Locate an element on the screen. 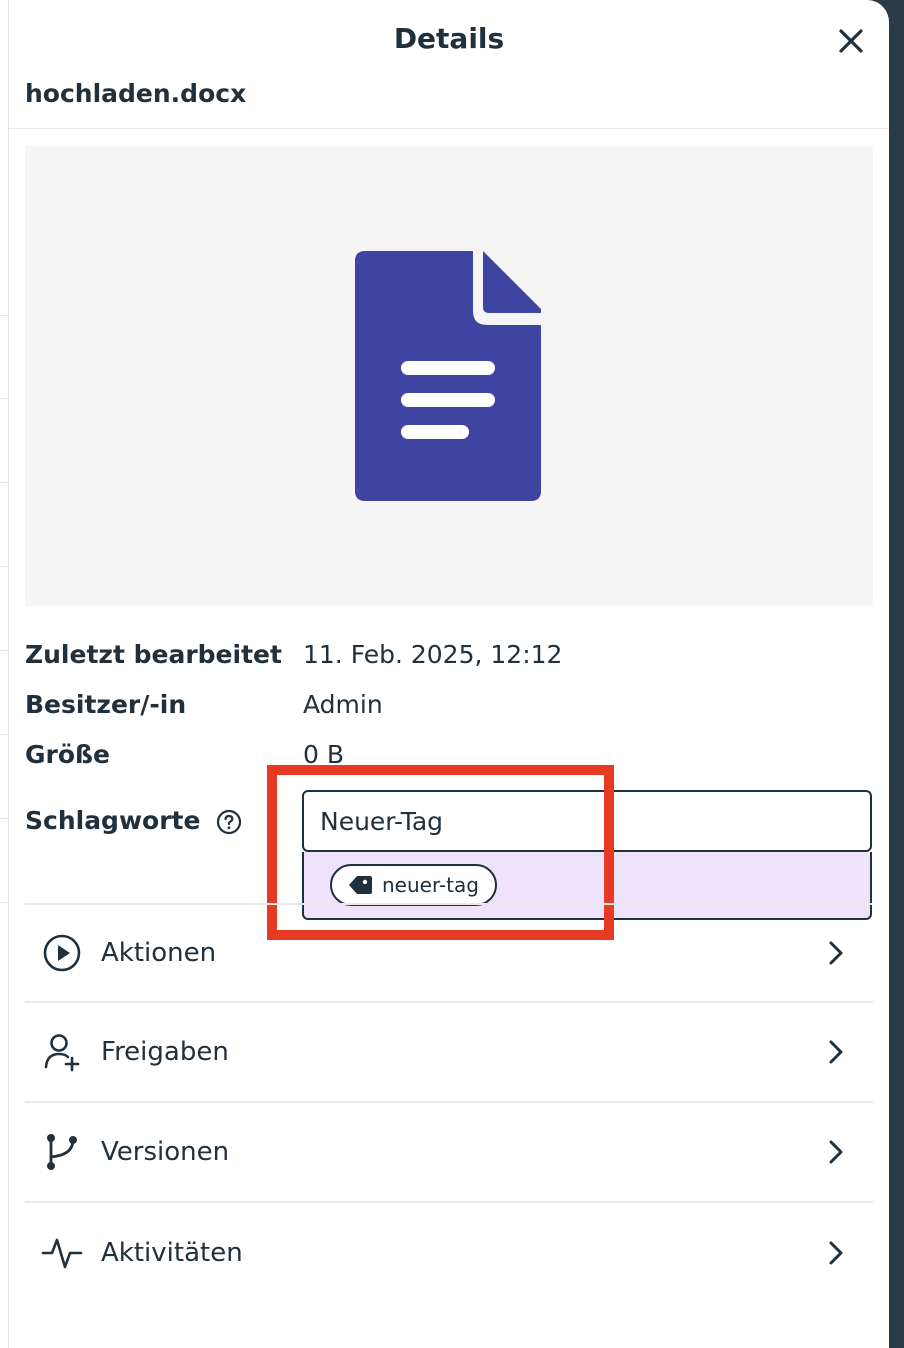 The width and height of the screenshot is (904, 1348). panel-title: Details is located at coordinates (449, 38).